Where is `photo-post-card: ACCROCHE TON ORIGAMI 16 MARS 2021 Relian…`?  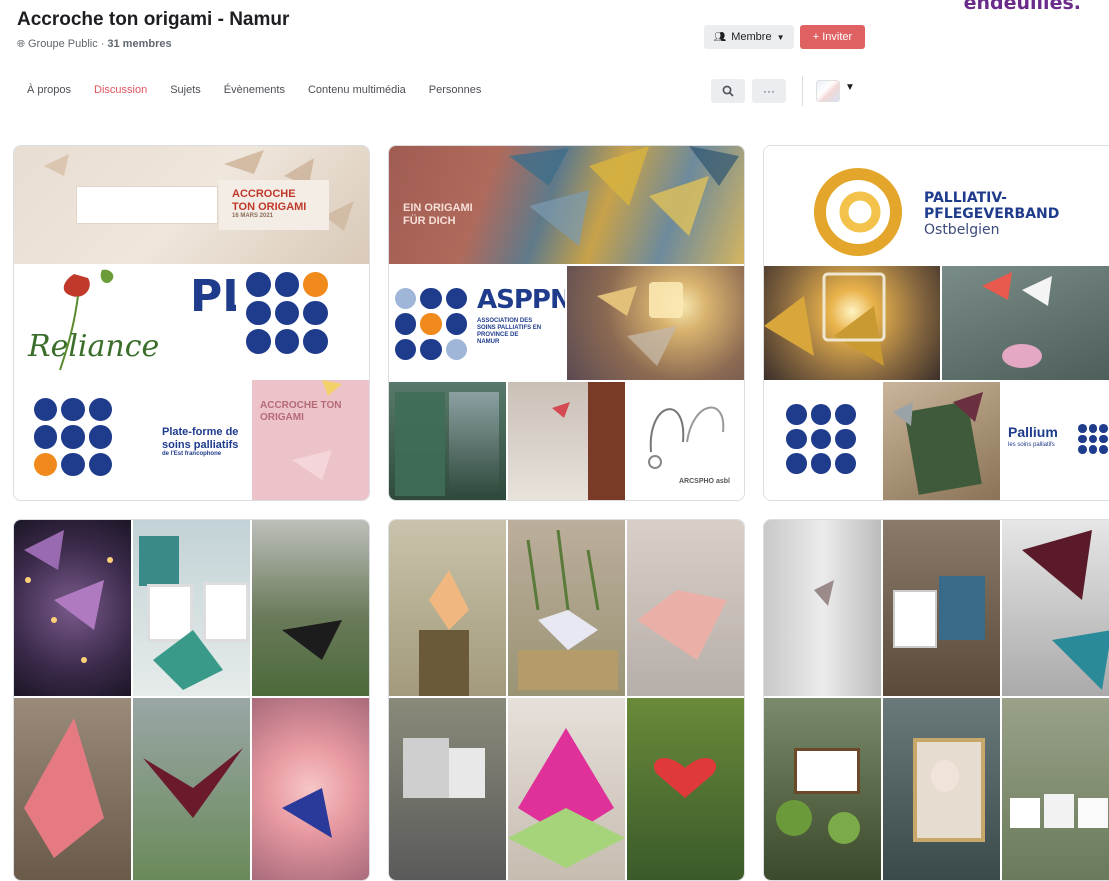 photo-post-card: ACCROCHE TON ORIGAMI 16 MARS 2021 Relian… is located at coordinates (191, 323).